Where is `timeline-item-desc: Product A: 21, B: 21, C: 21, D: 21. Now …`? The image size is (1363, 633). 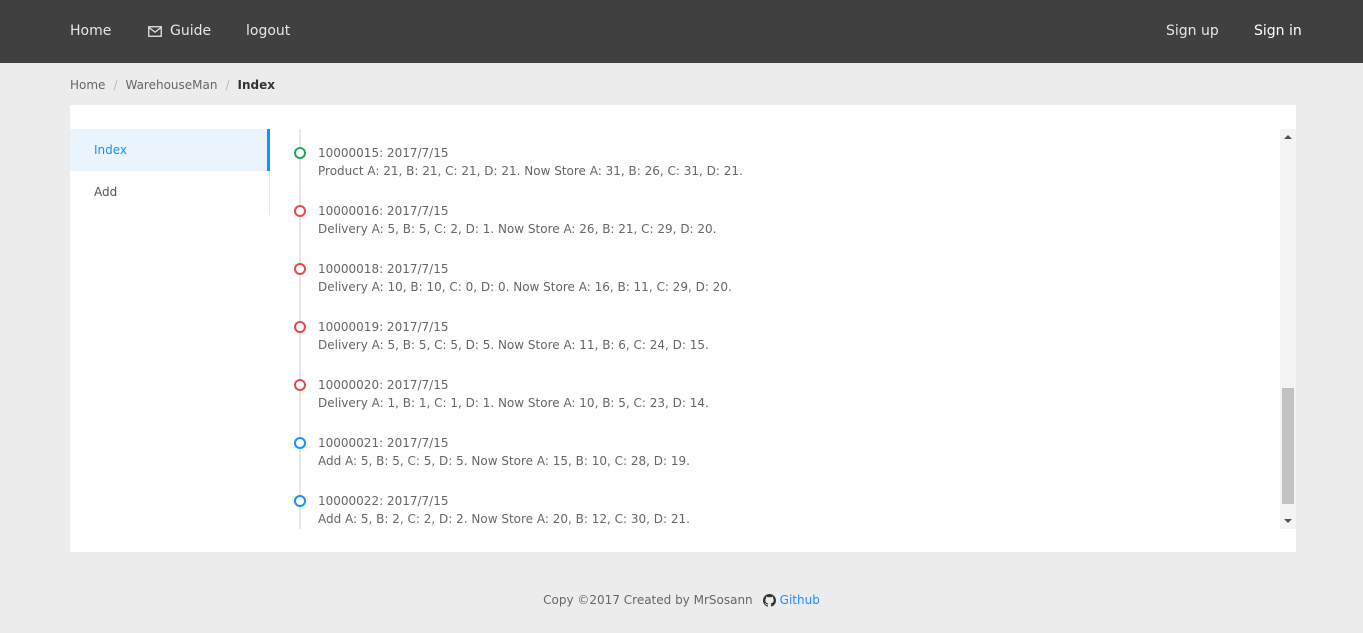 timeline-item-desc: Product A: 21, B: 21, C: 21, D: 21. Now … is located at coordinates (530, 171).